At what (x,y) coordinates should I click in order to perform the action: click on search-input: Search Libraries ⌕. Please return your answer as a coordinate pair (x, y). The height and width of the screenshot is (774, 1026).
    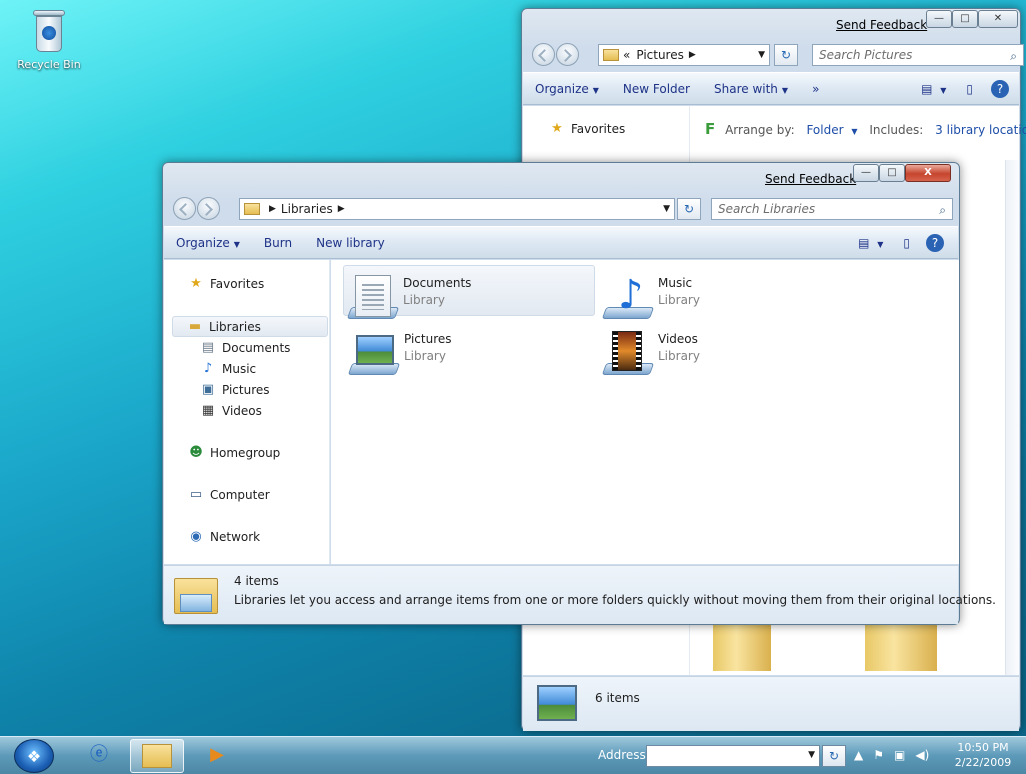
    Looking at the image, I should click on (832, 209).